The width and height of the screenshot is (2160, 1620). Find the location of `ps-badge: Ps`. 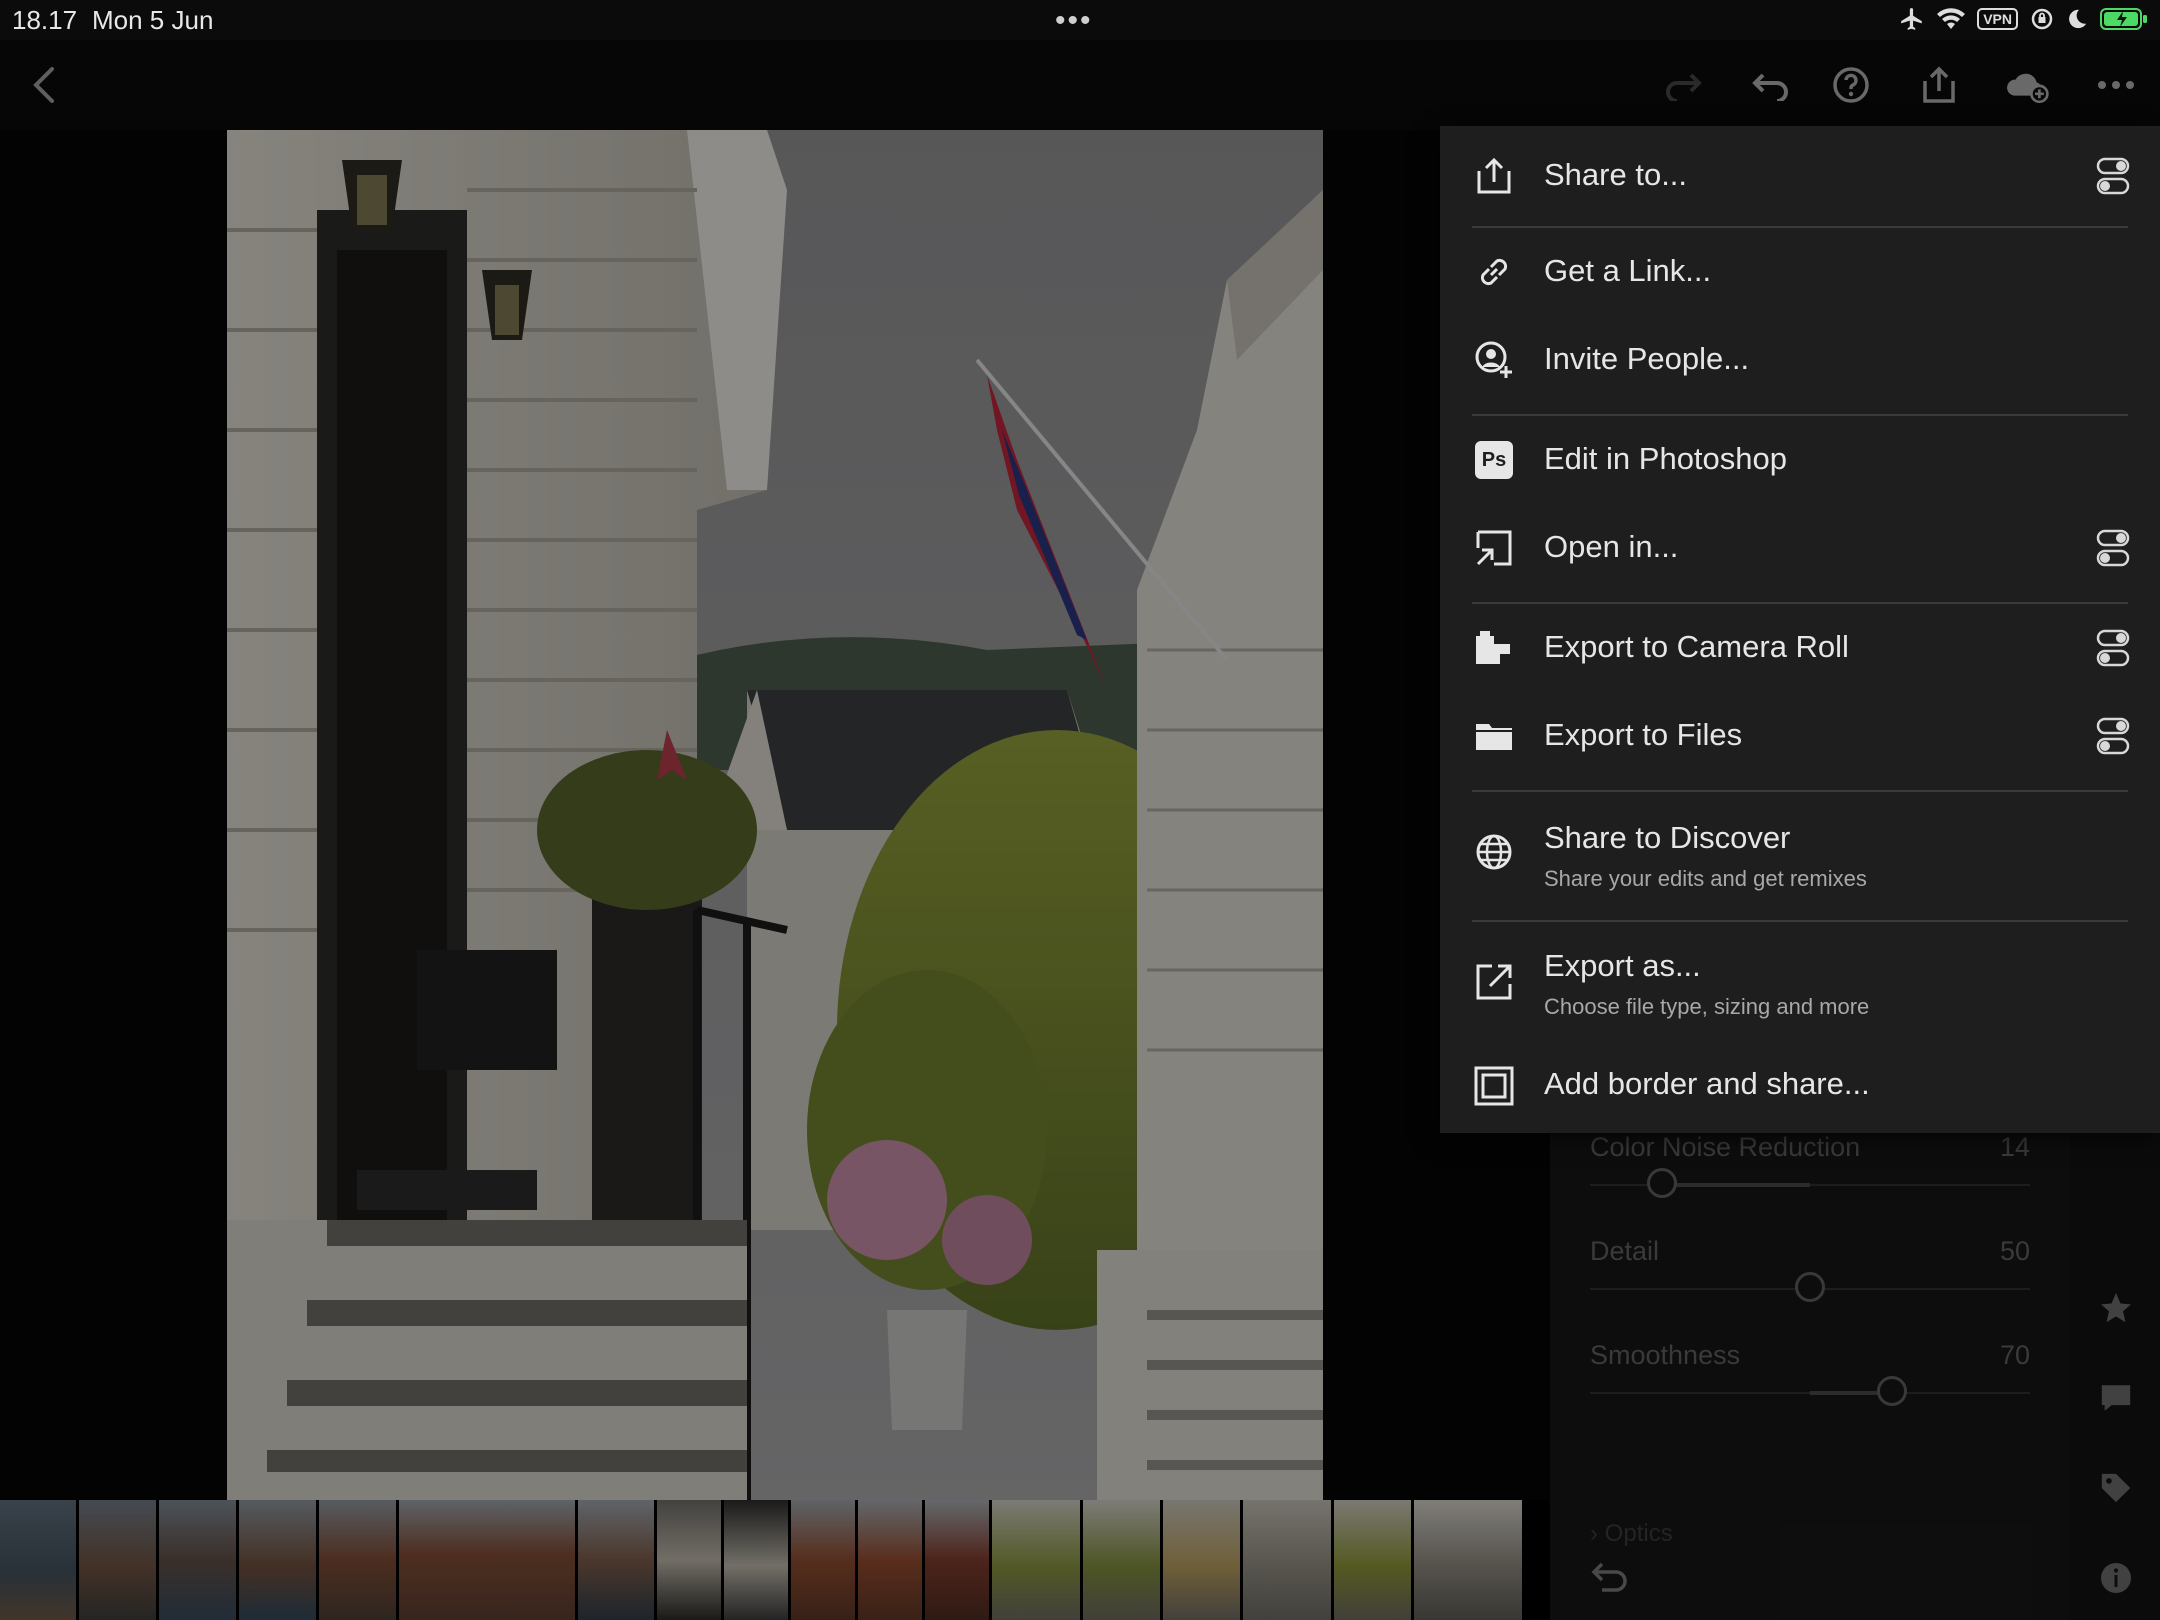

ps-badge: Ps is located at coordinates (1494, 460).